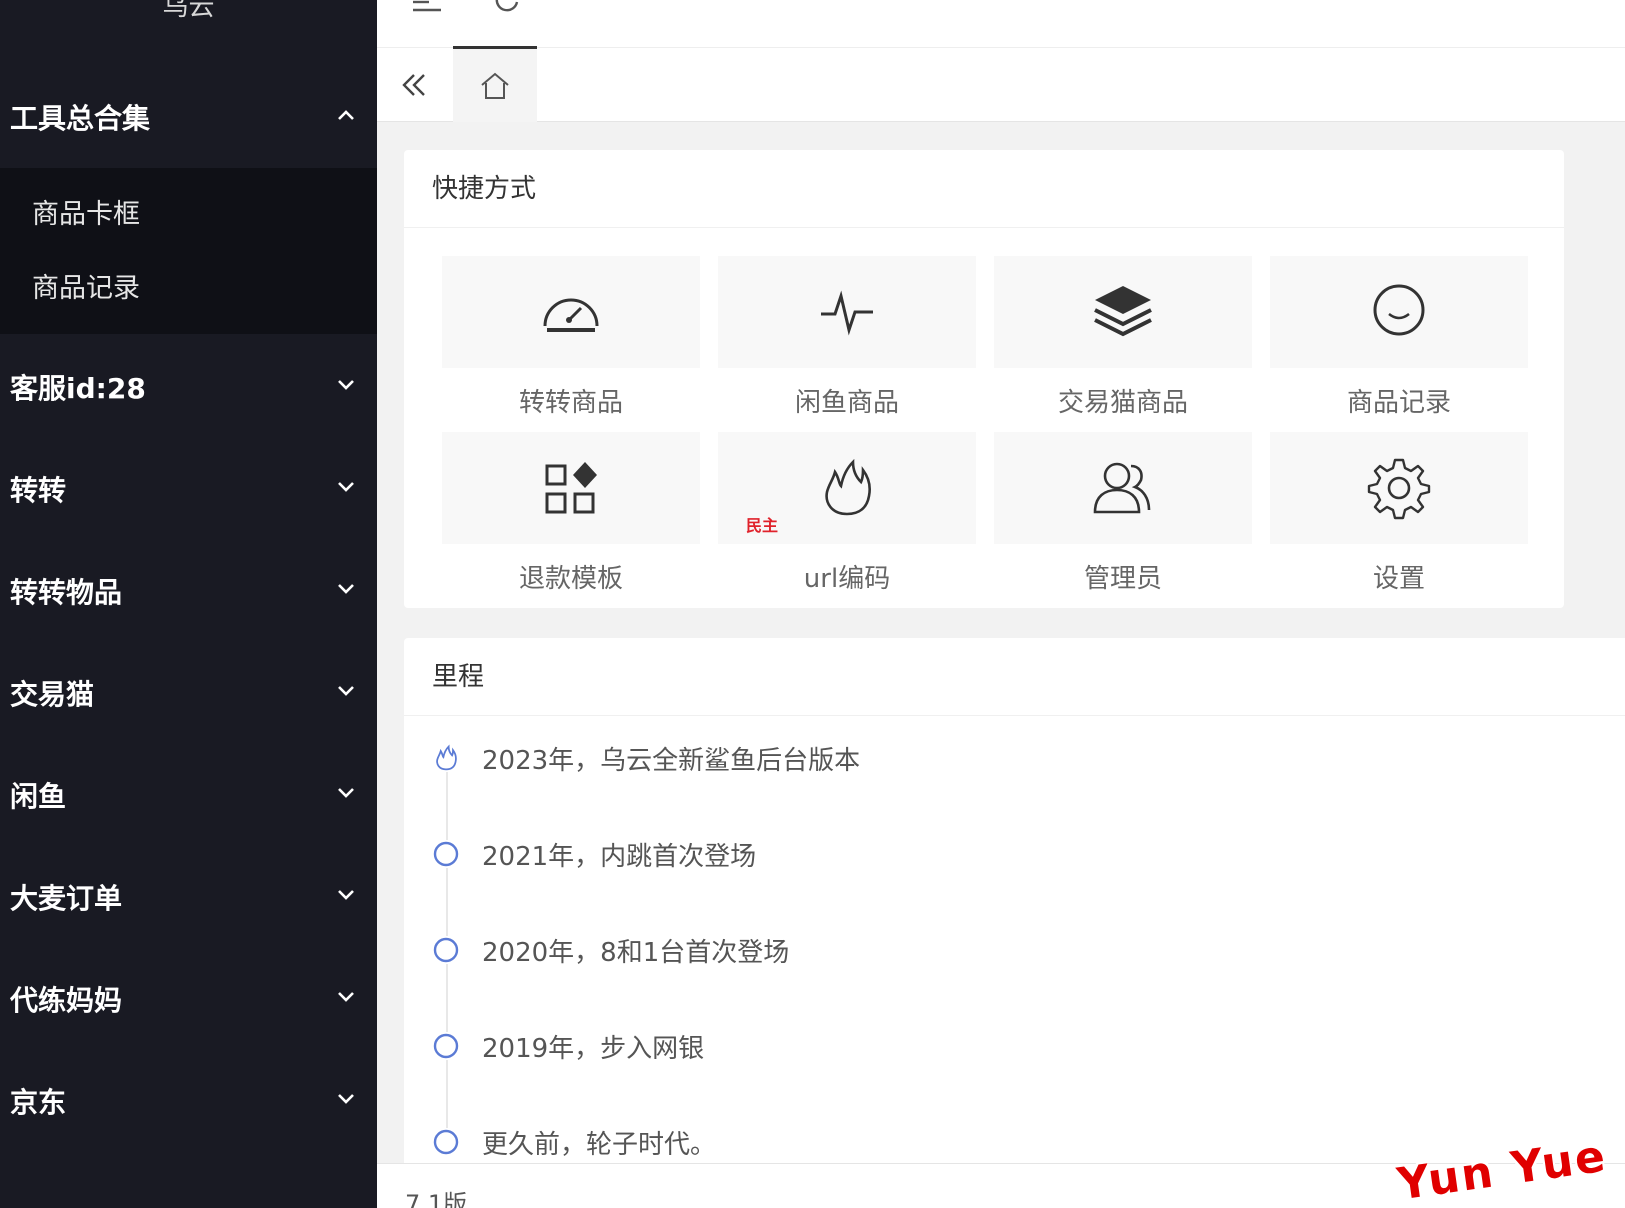 The height and width of the screenshot is (1208, 1625). What do you see at coordinates (1398, 403) in the screenshot?
I see `shortcut-label: 商品记录` at bounding box center [1398, 403].